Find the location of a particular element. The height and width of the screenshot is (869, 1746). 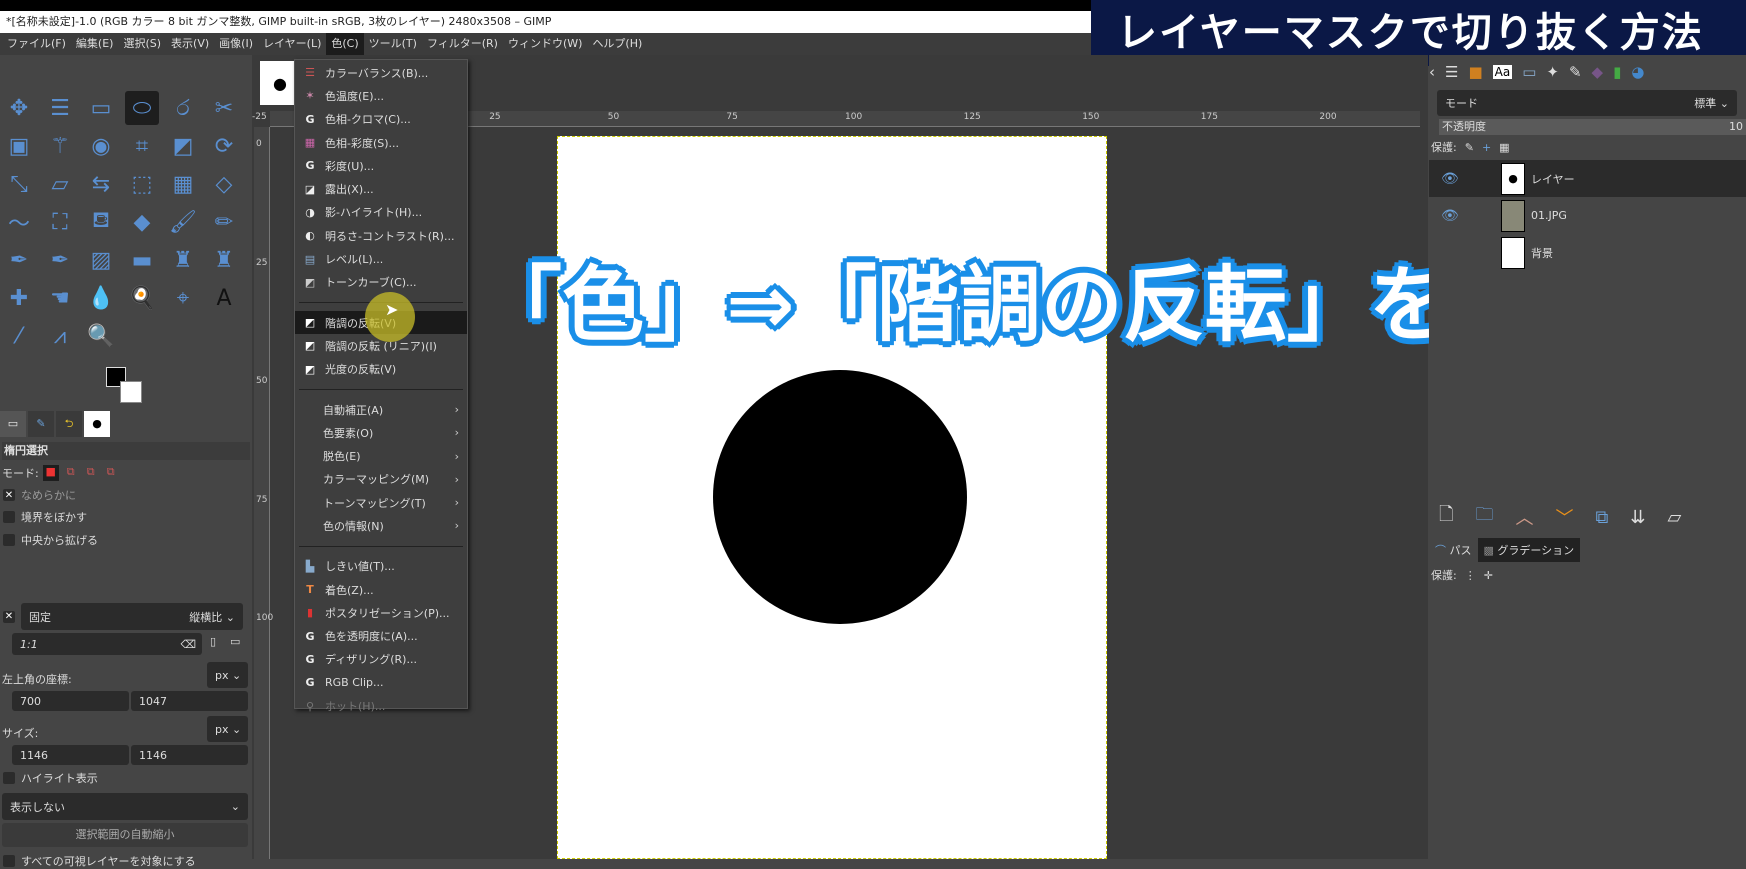

expand-center-checkbox: 中央から拡げる is located at coordinates (50, 540).